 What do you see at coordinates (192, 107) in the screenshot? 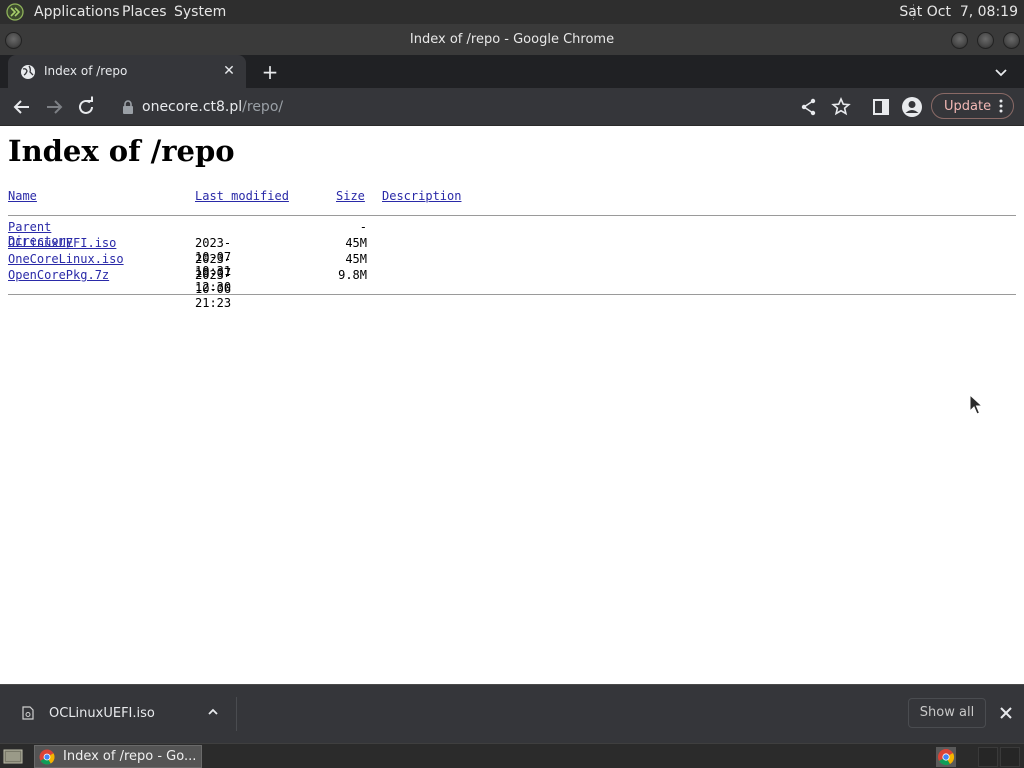
I see `url-host: onecore.ct8.pl` at bounding box center [192, 107].